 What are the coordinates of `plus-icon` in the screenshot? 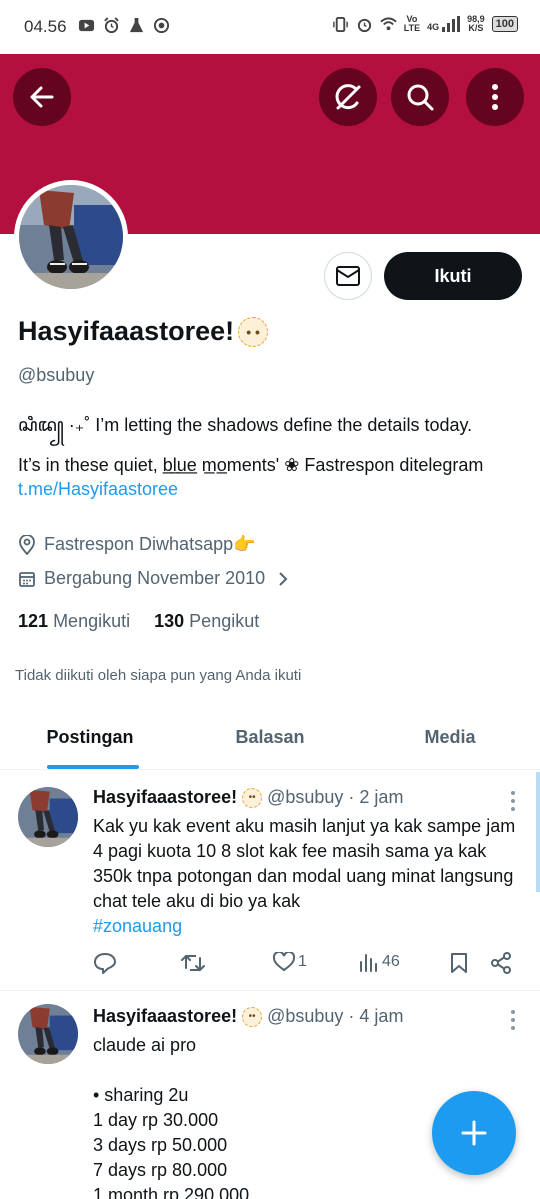 It's located at (474, 1133).